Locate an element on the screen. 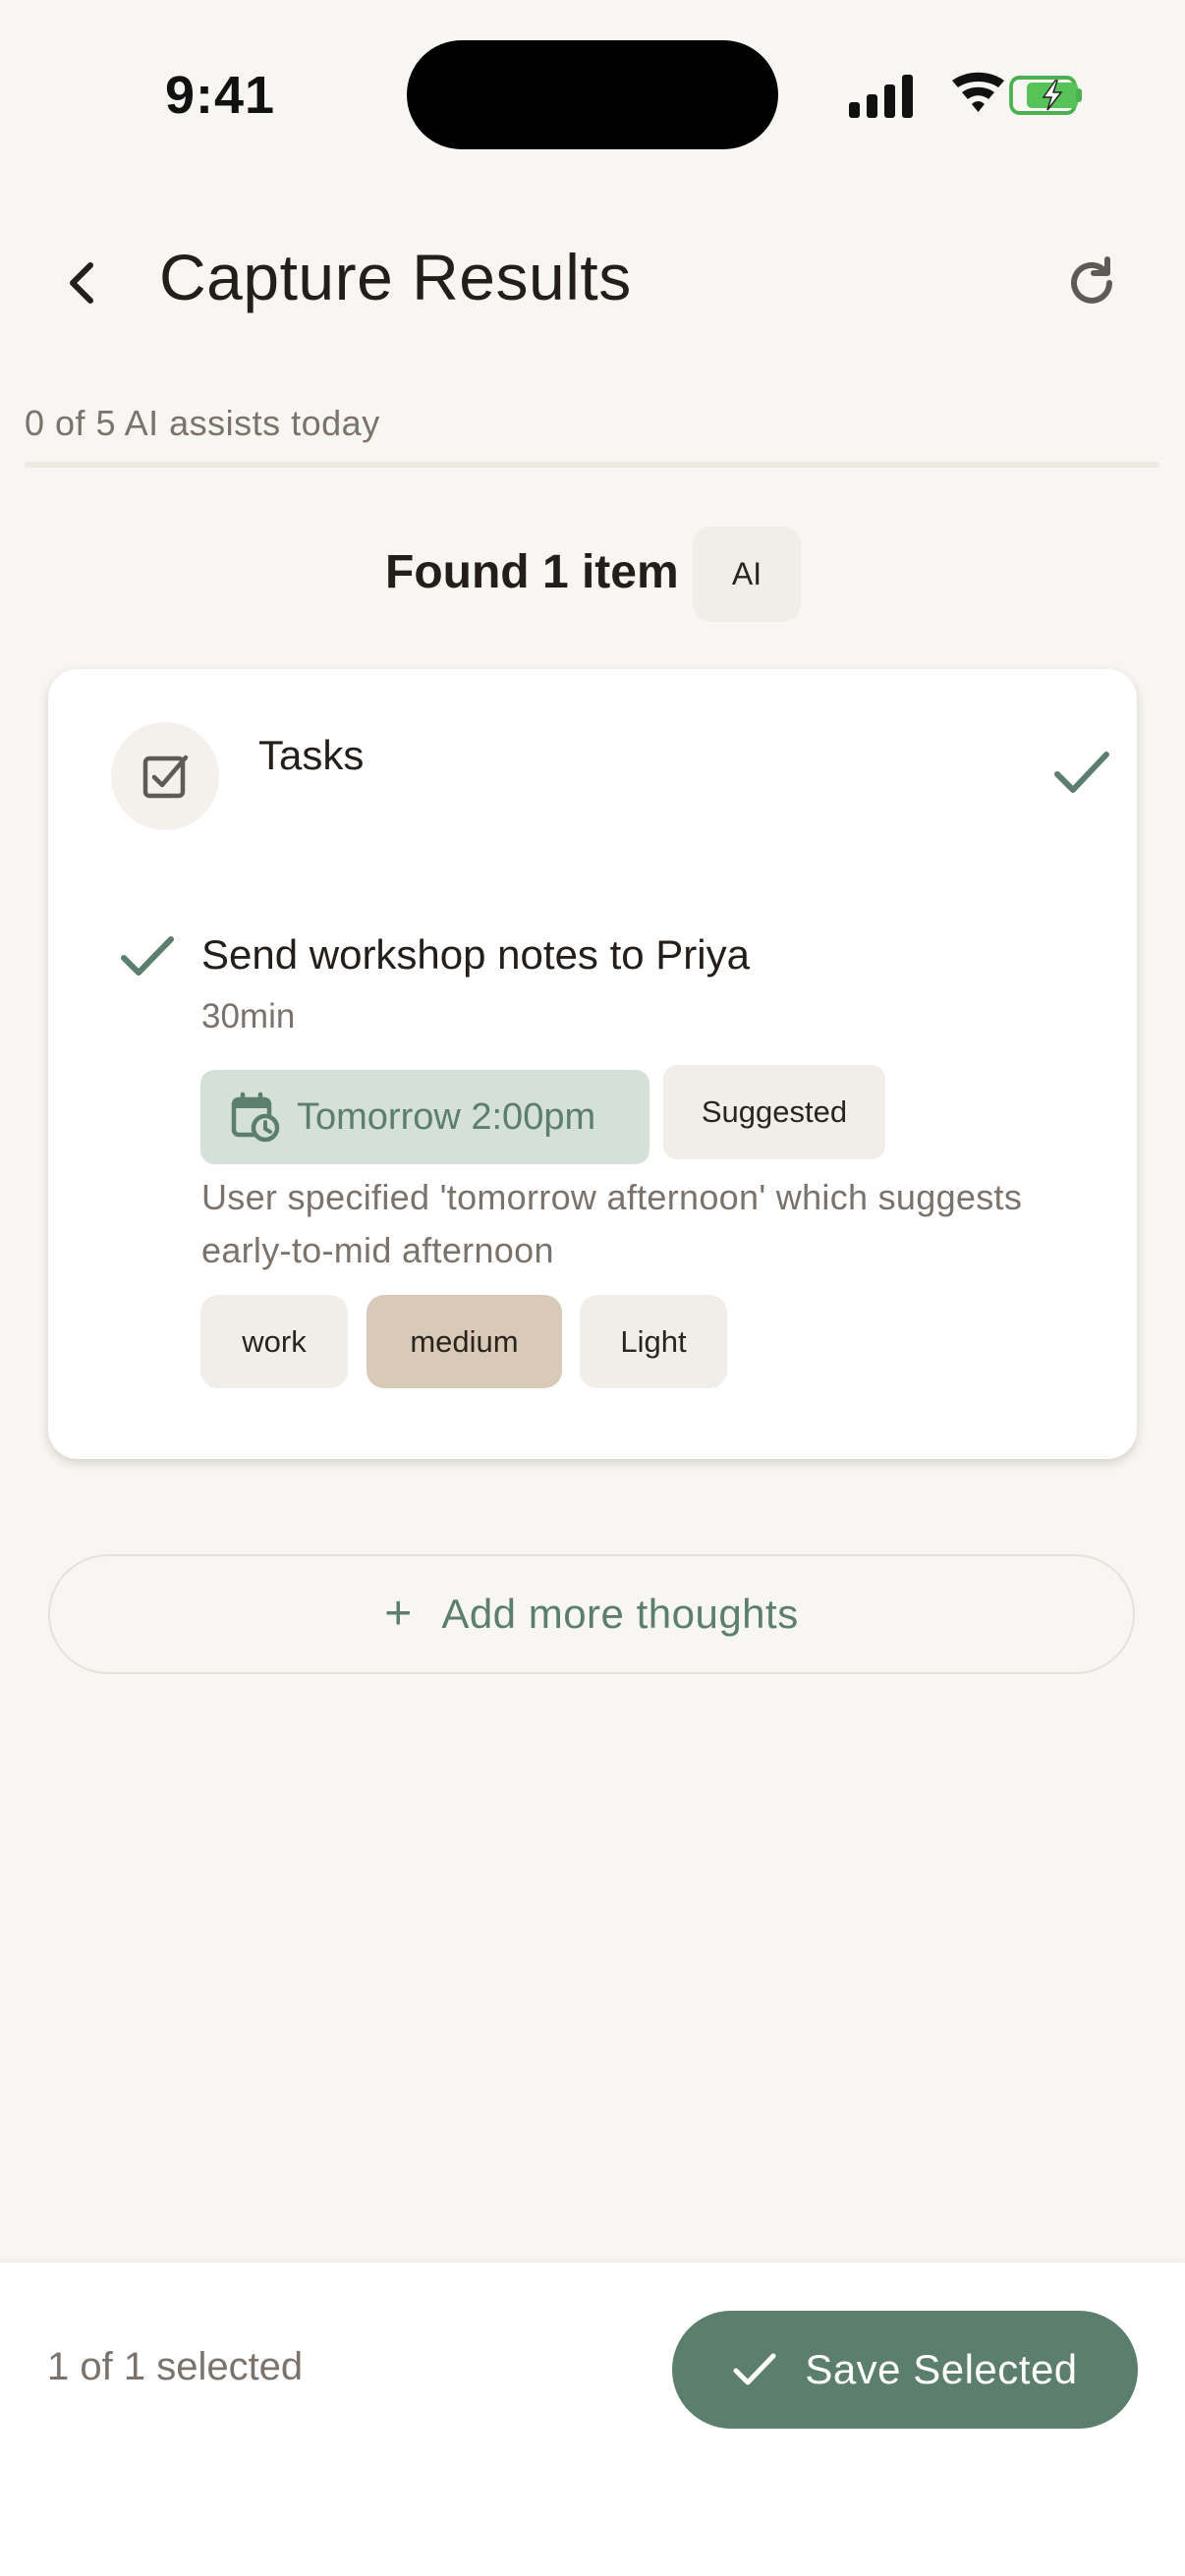 This screenshot has width=1185, height=2576. back-button is located at coordinates (82, 283).